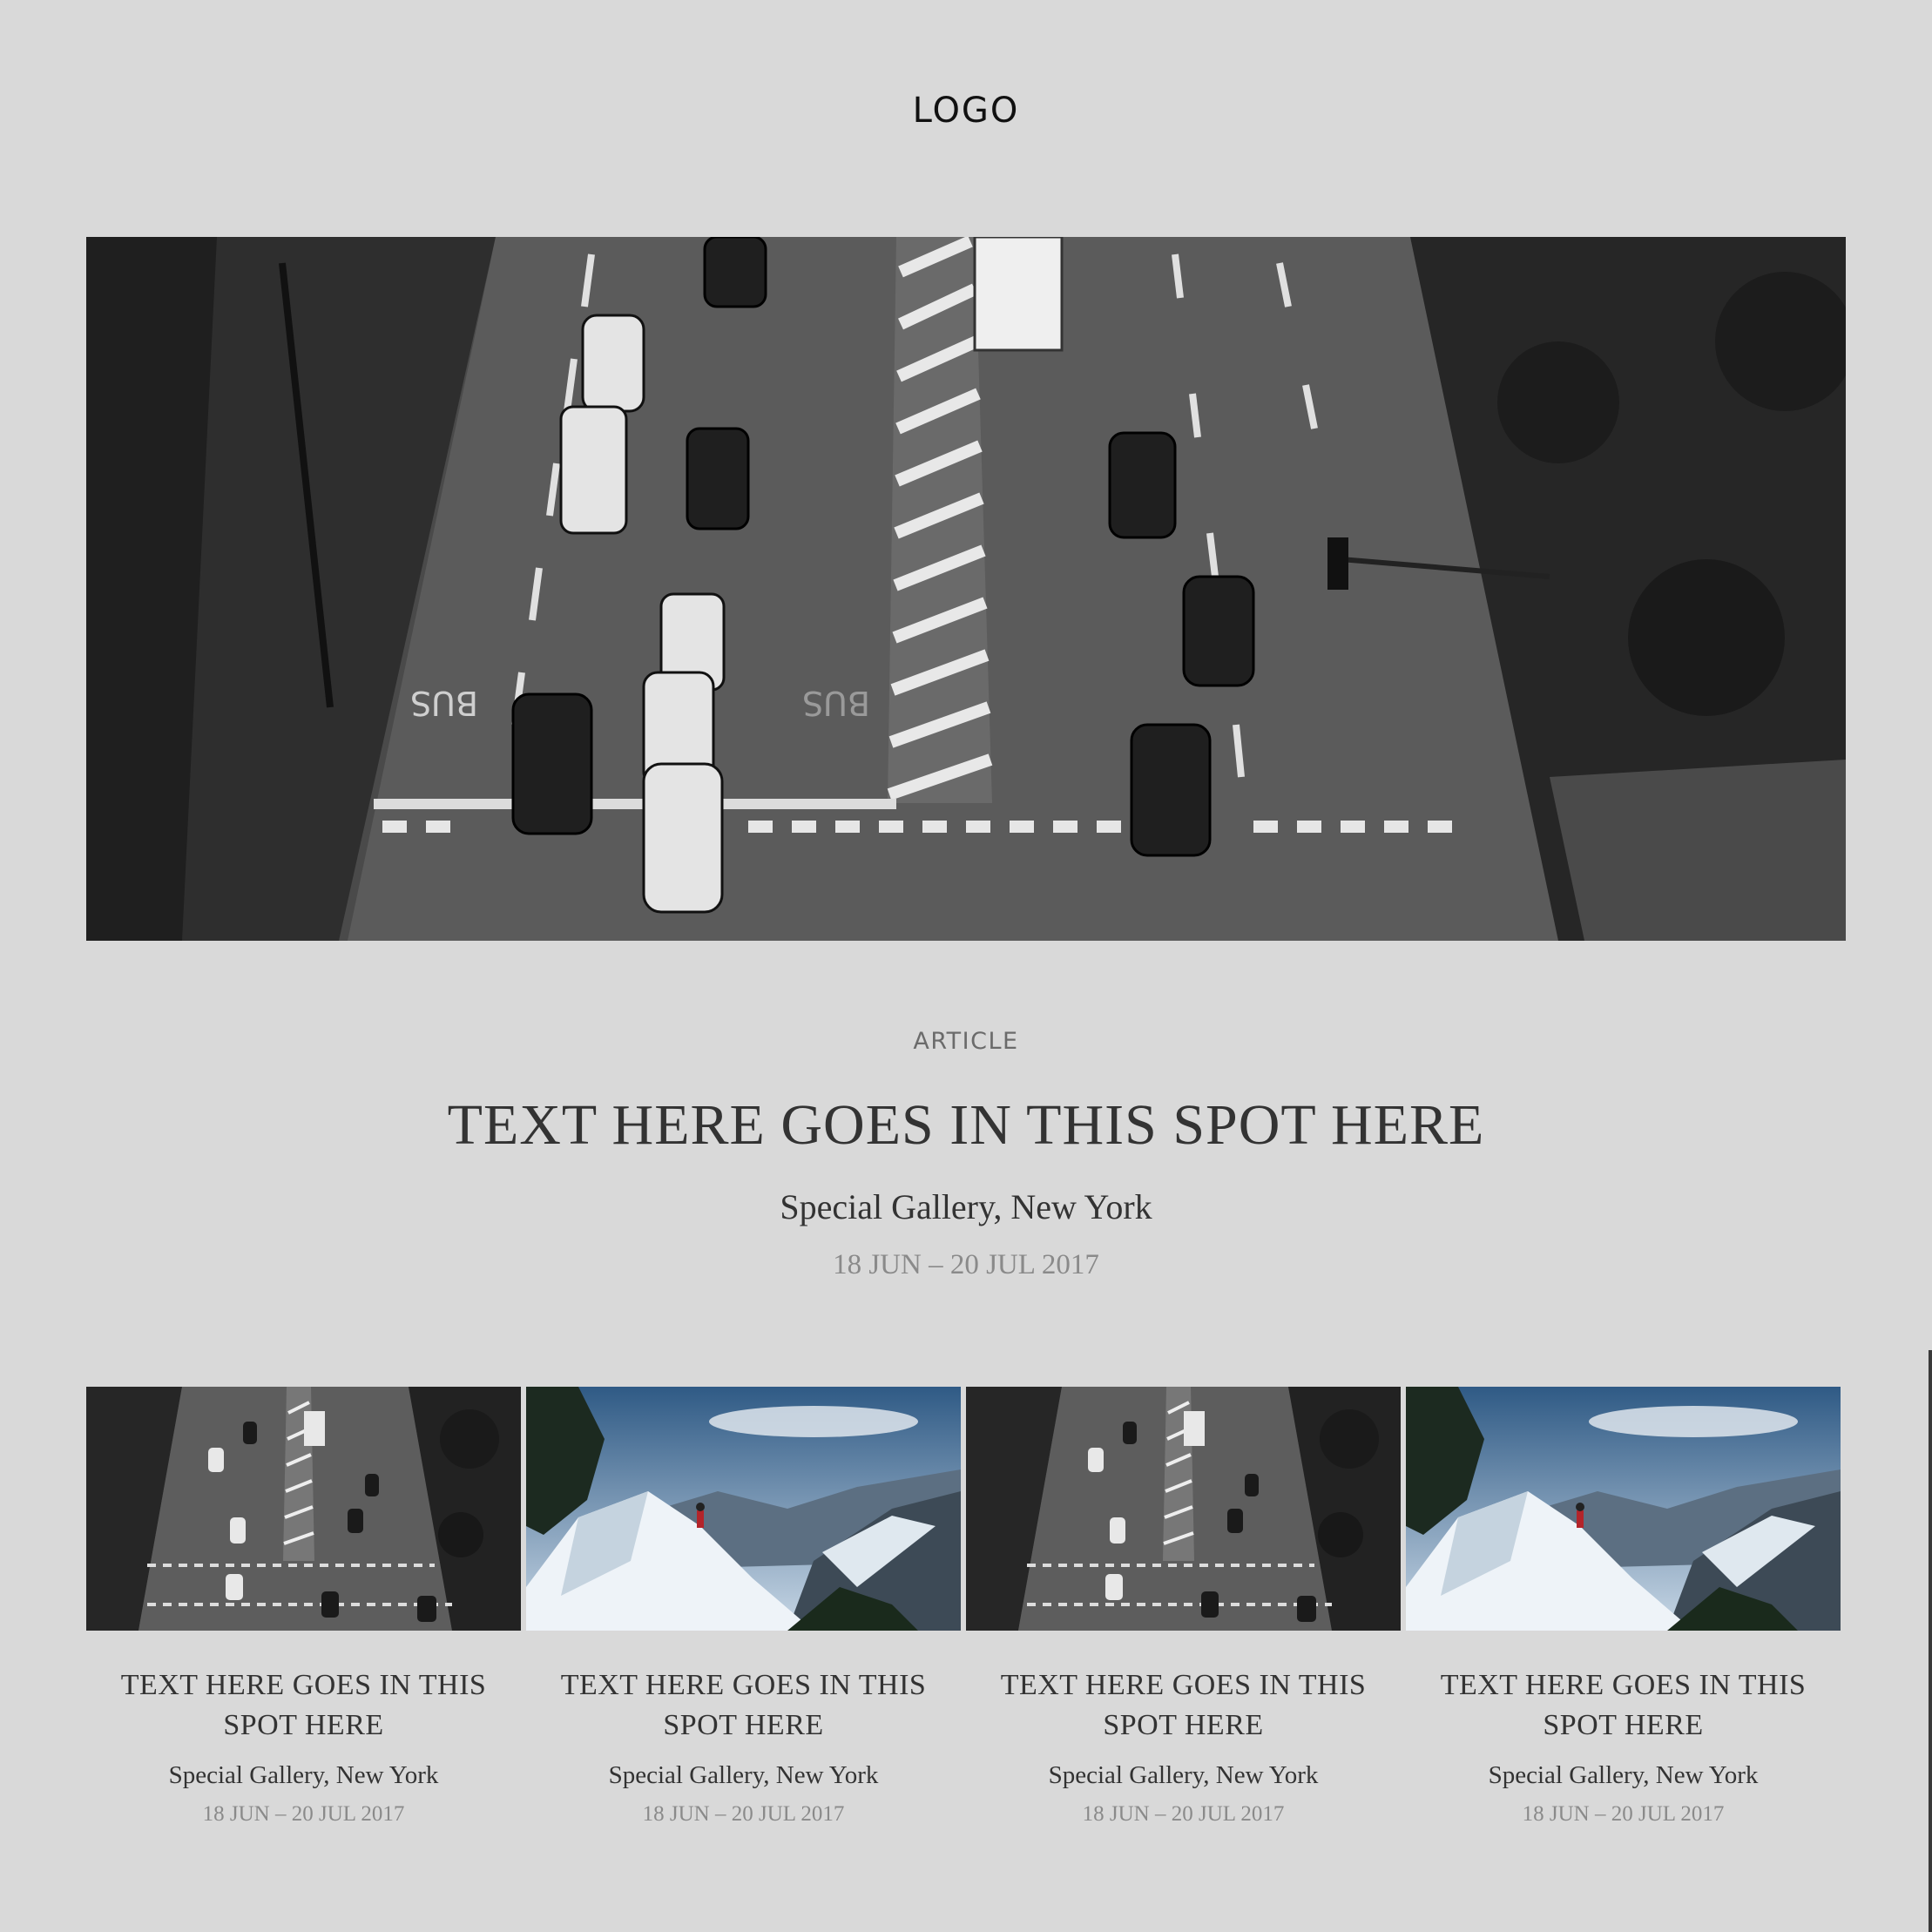 Image resolution: width=1932 pixels, height=1932 pixels. Describe the element at coordinates (966, 1041) in the screenshot. I see `article-kicker: ARTICLE` at that location.